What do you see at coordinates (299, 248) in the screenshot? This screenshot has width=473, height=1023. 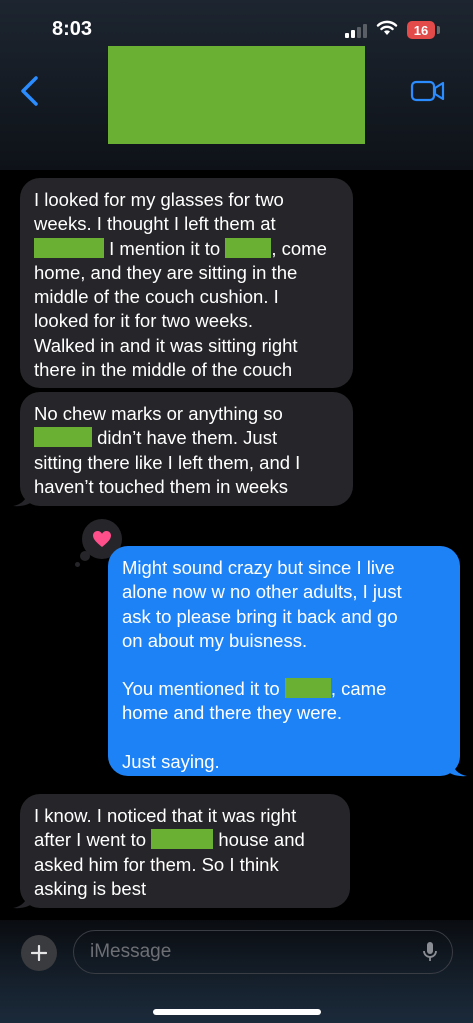 I see `message-text: , come` at bounding box center [299, 248].